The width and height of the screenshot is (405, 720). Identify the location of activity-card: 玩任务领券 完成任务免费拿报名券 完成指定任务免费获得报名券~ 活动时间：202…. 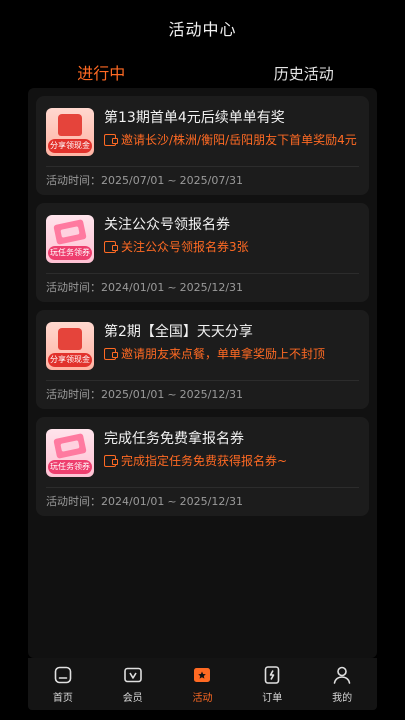
(202, 466).